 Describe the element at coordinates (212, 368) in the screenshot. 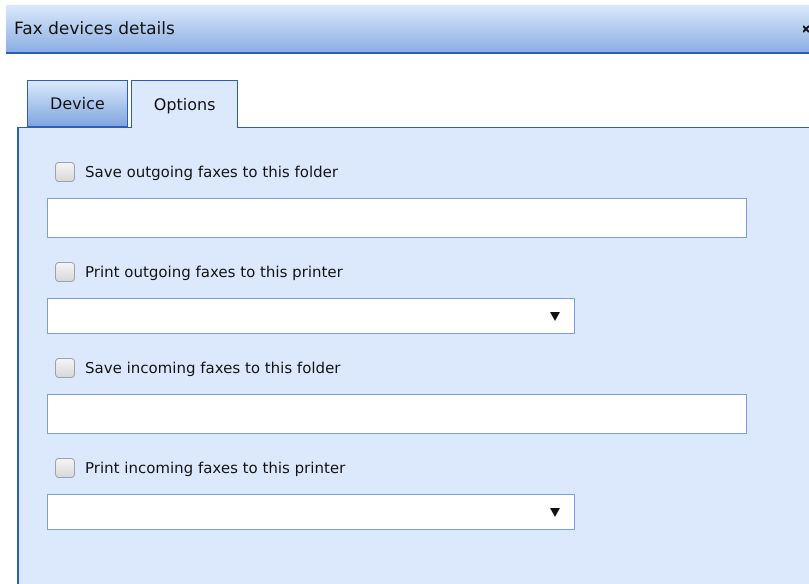

I see `checkbox-label: Save incoming faxes to this folder` at that location.